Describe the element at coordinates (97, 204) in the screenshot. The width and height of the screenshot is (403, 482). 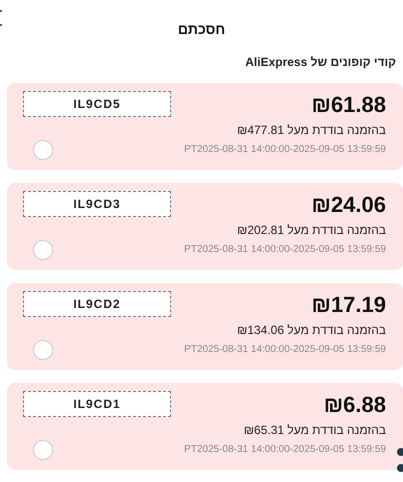
I see `coupon-code: IL9CD3` at that location.